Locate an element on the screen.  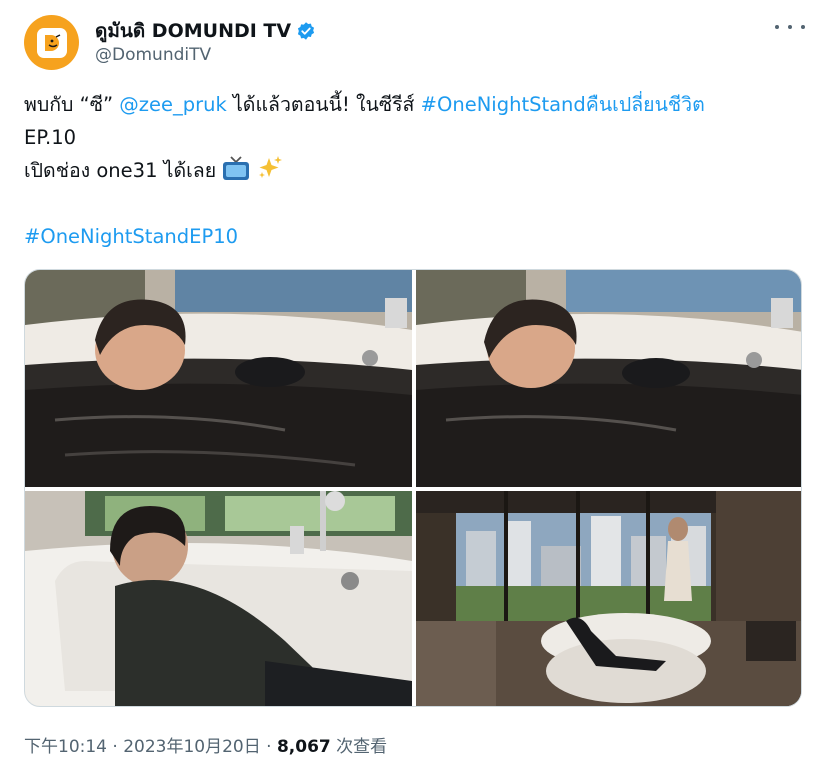
tweet-time: 下午10:14 is located at coordinates (65, 747).